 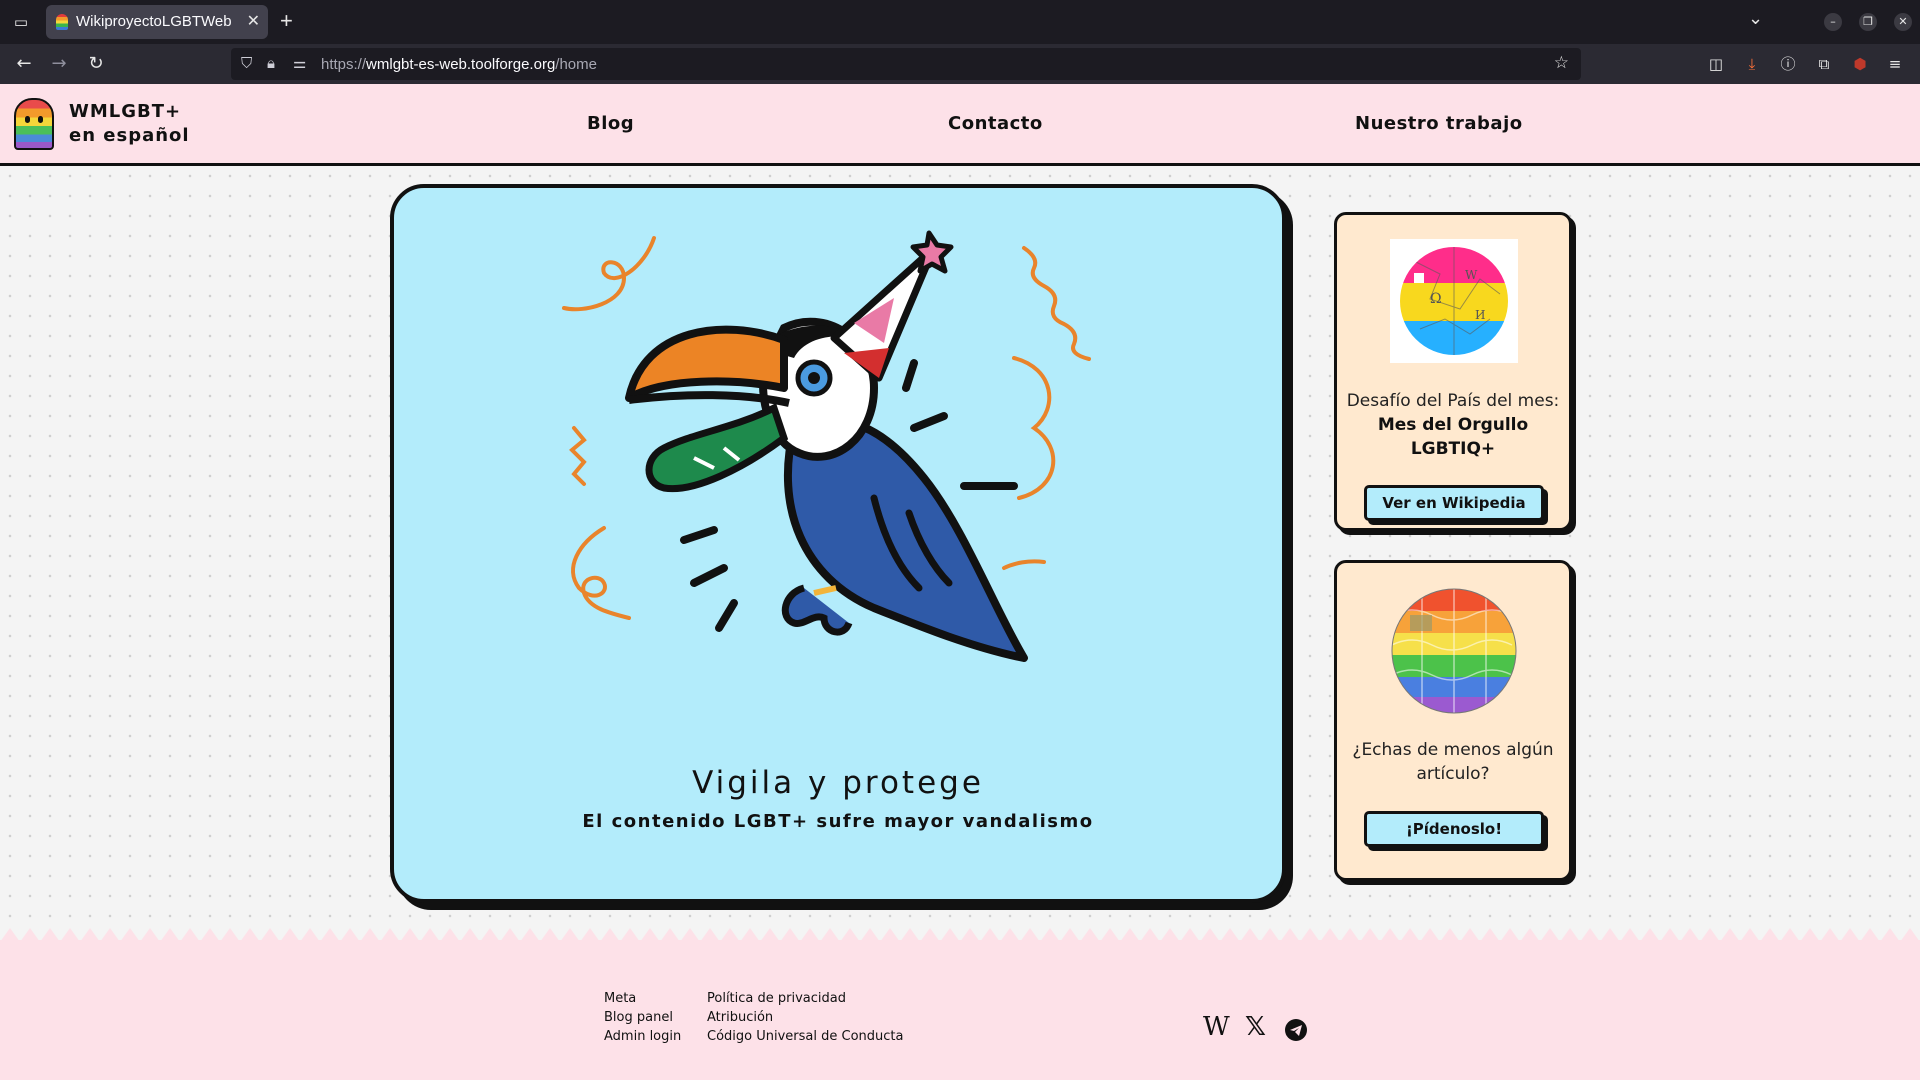 What do you see at coordinates (125, 111) in the screenshot?
I see `logo-line-1: WMLGBT+` at bounding box center [125, 111].